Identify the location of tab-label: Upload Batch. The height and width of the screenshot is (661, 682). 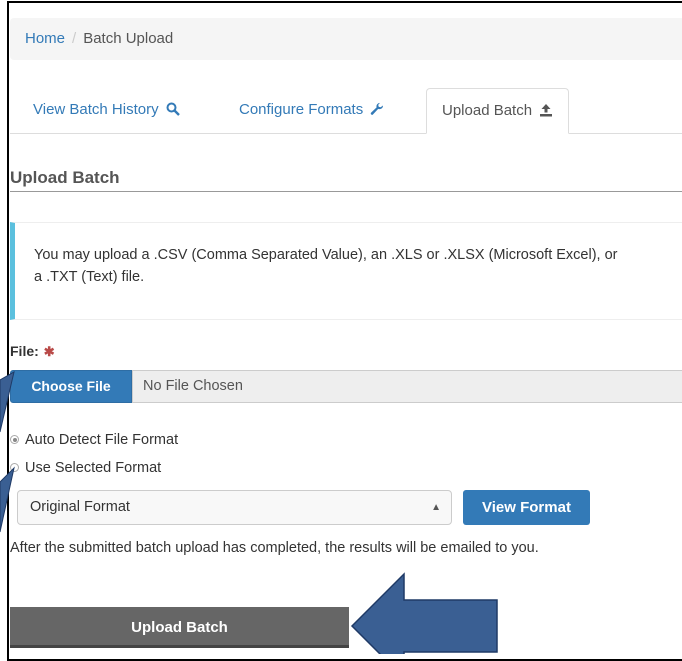
(487, 110).